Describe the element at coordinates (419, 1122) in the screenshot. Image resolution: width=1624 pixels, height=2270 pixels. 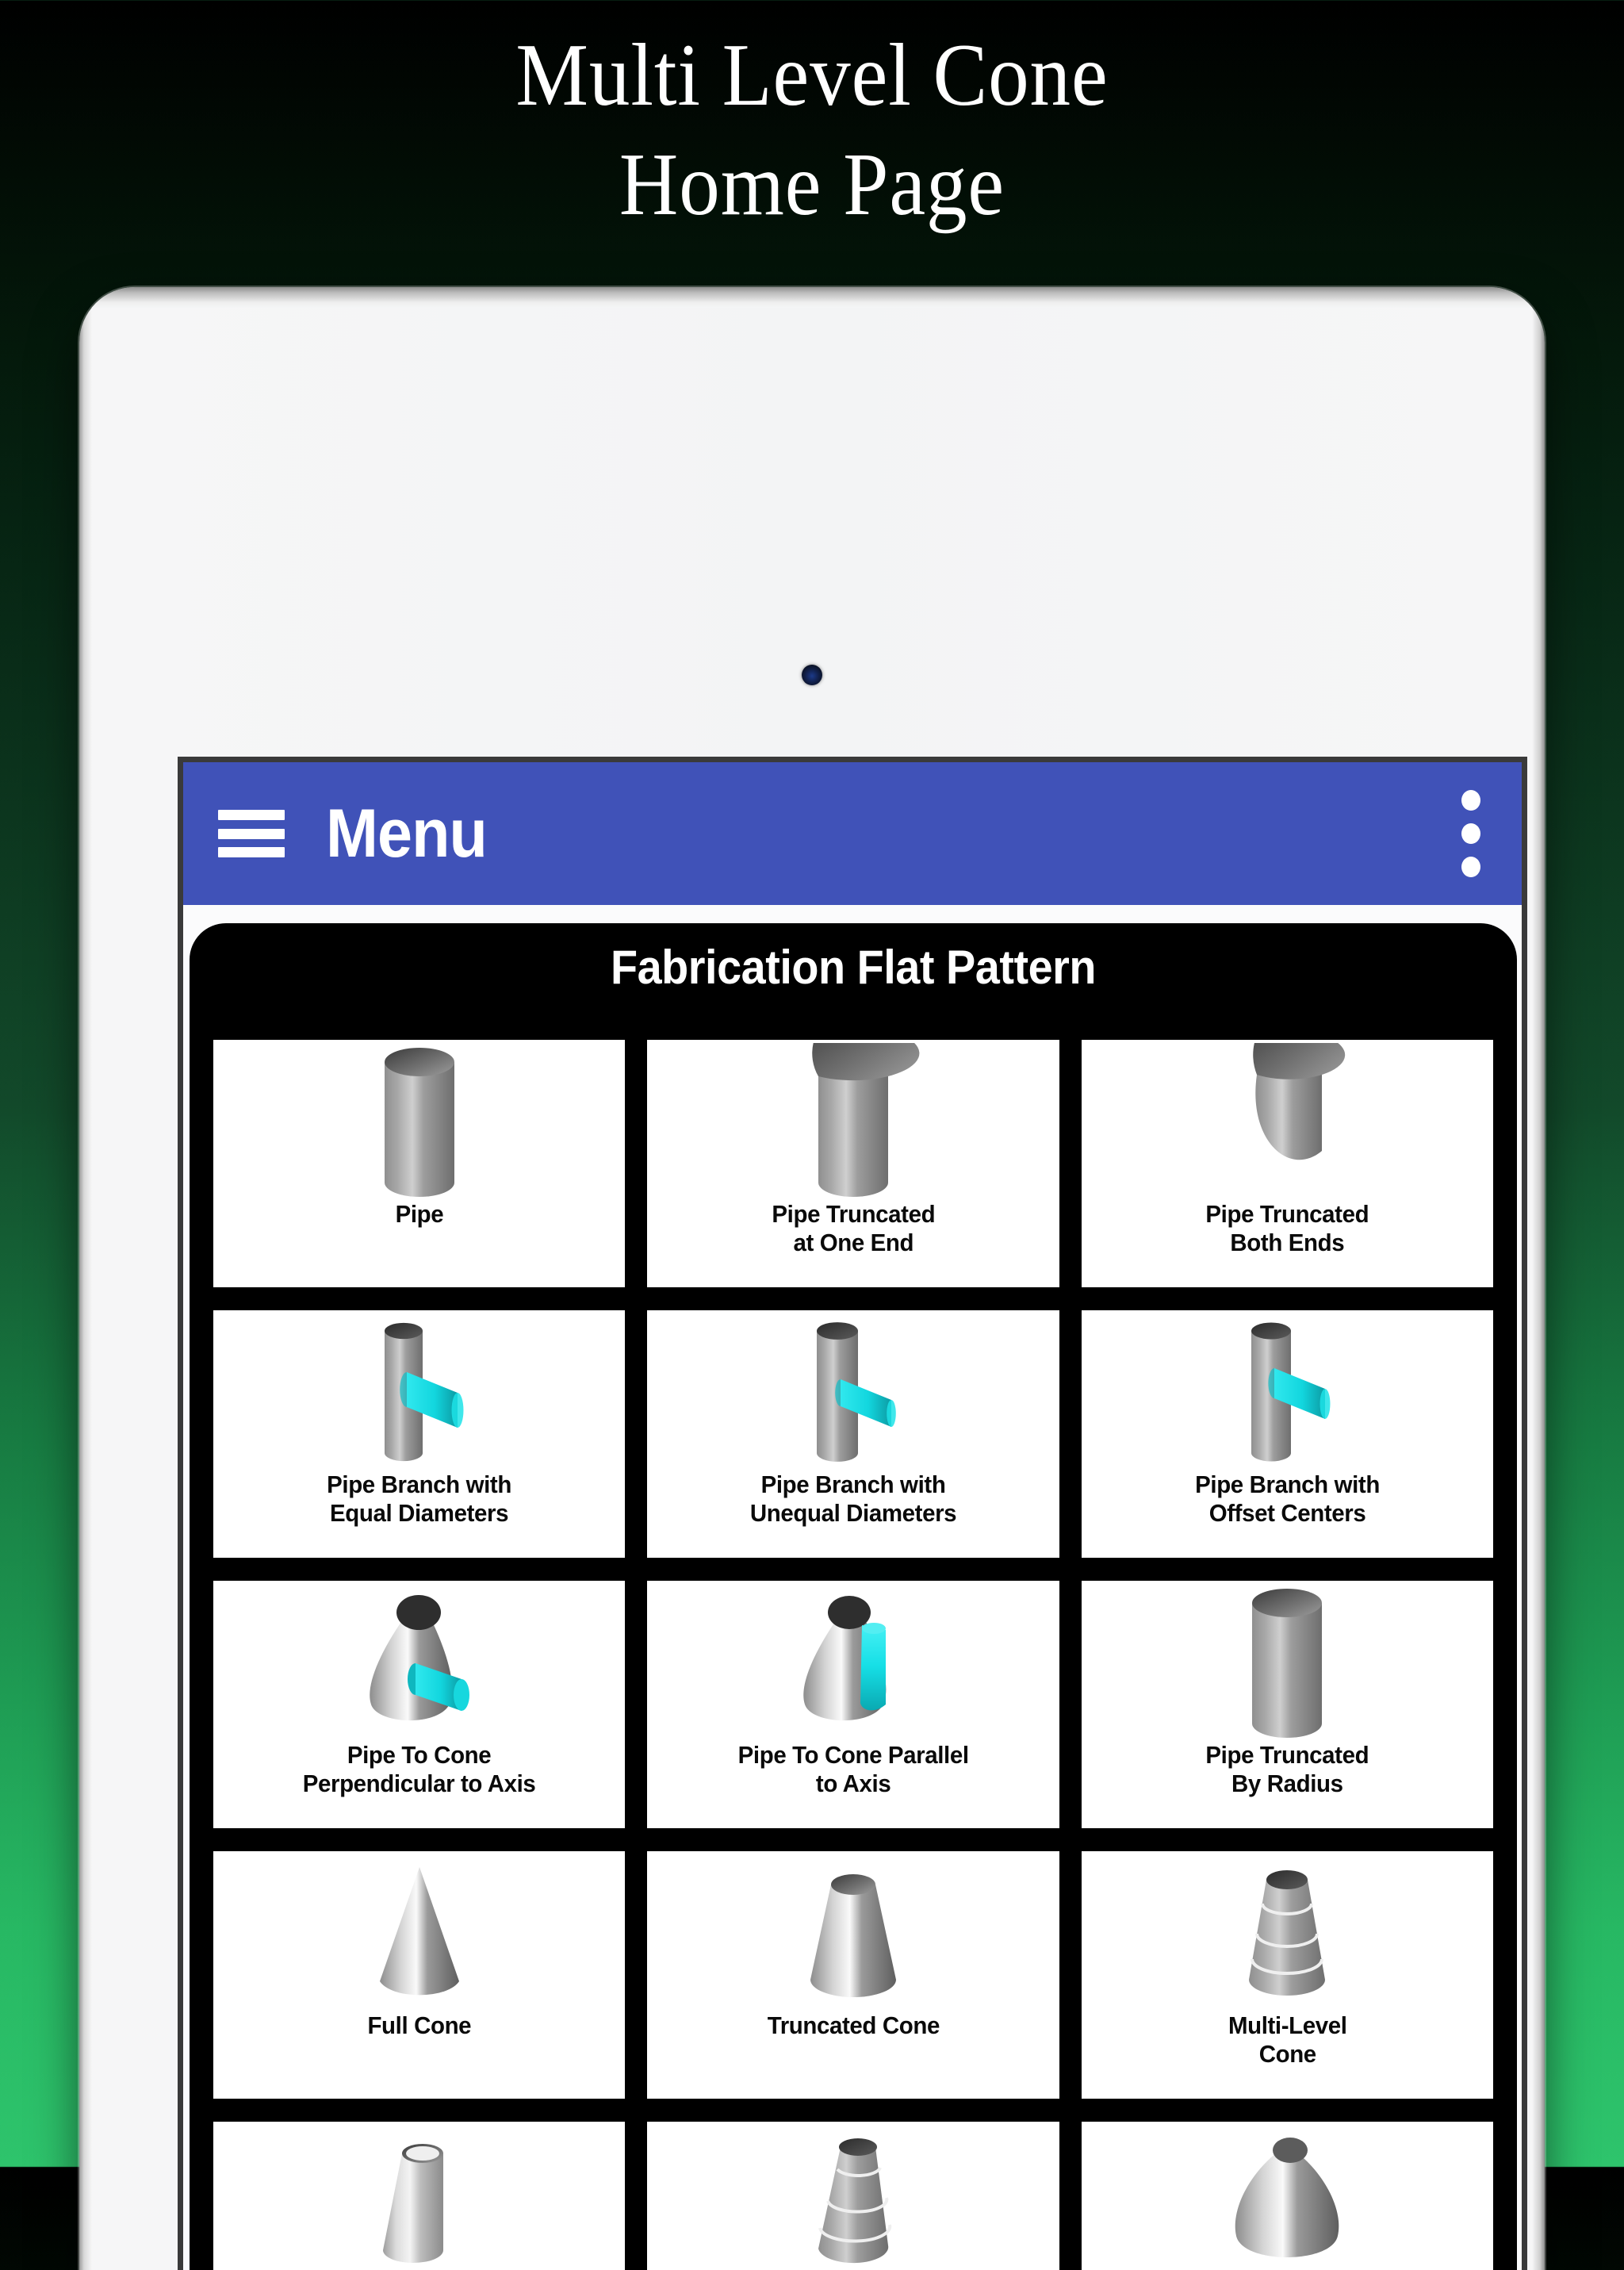
I see `pipe-icon` at that location.